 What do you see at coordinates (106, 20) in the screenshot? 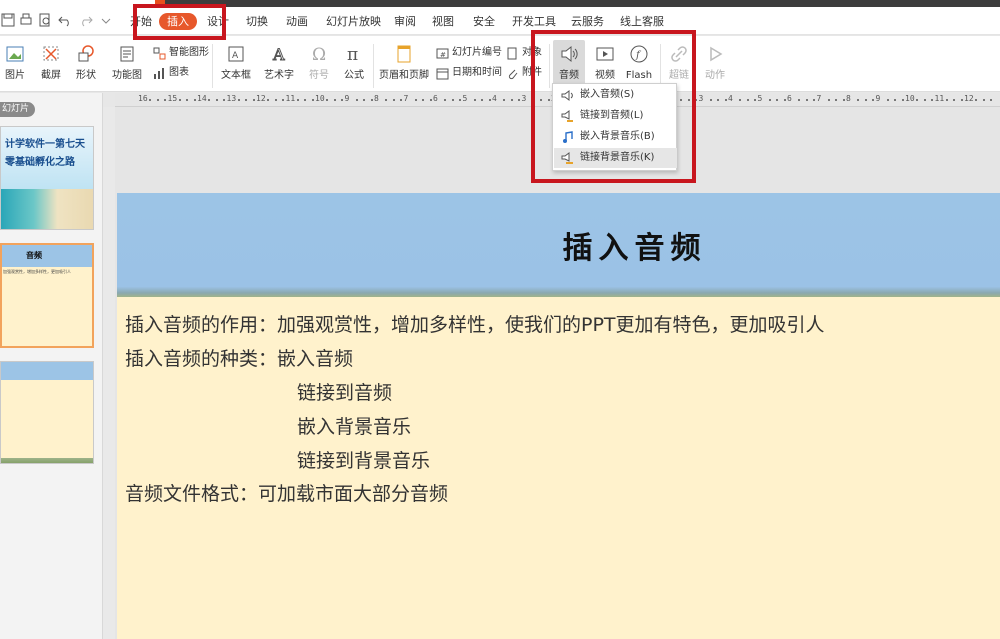
I see `more-quick-access-icon` at bounding box center [106, 20].